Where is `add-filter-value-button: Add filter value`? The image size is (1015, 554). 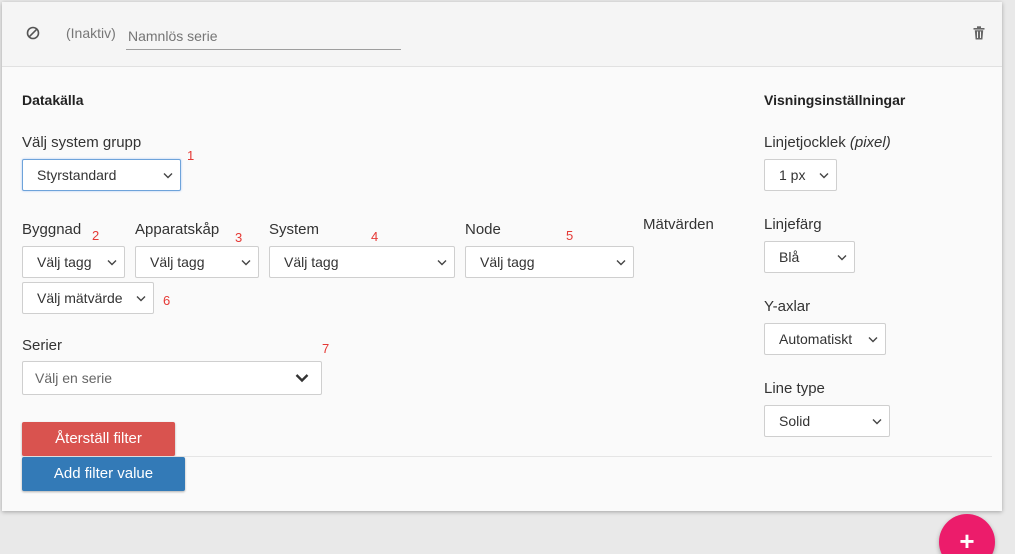
add-filter-value-button: Add filter value is located at coordinates (103, 474).